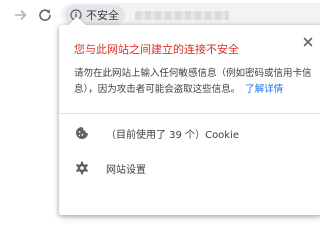  I want to click on forward-button, so click(21, 15).